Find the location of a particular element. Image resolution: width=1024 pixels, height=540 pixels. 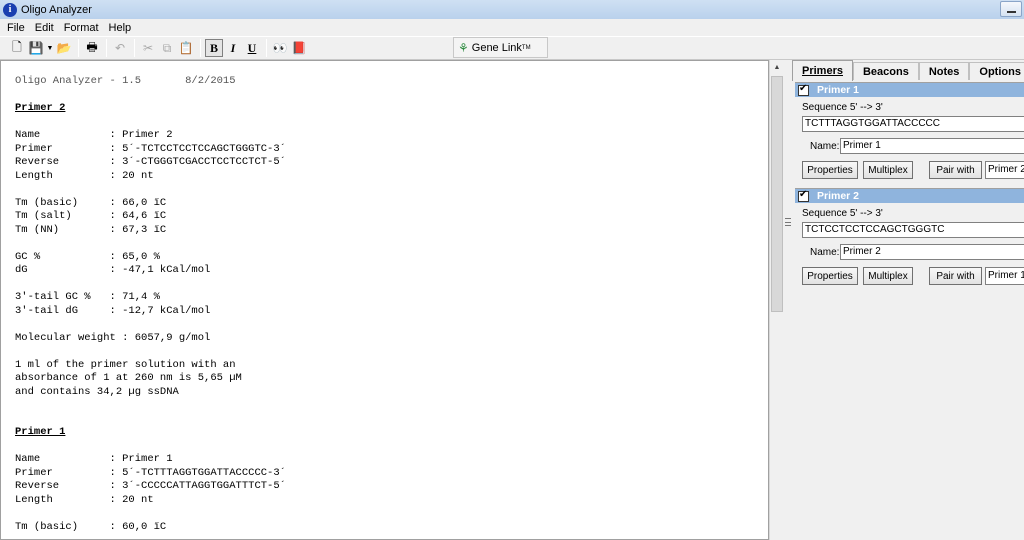

save-icon: 💾 is located at coordinates (36, 48).